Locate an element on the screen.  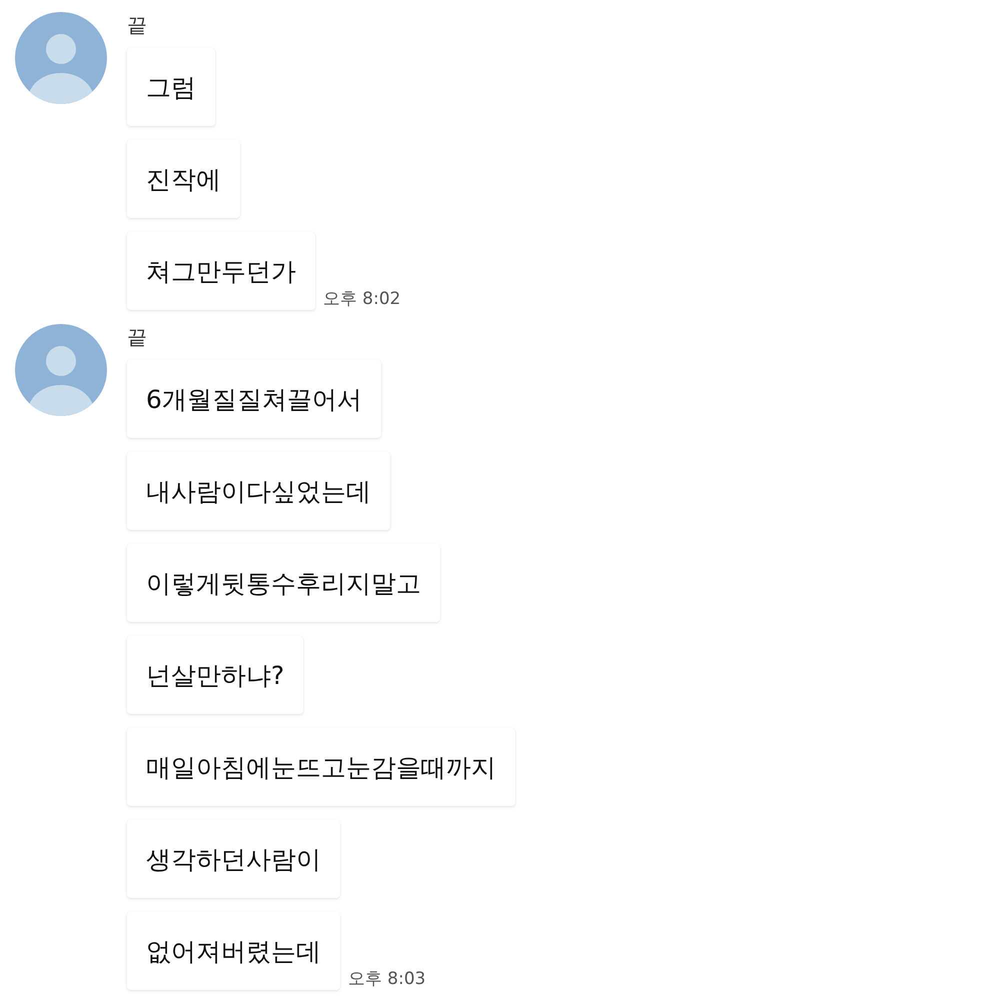
message-bubble: 그럼 is located at coordinates (171, 87).